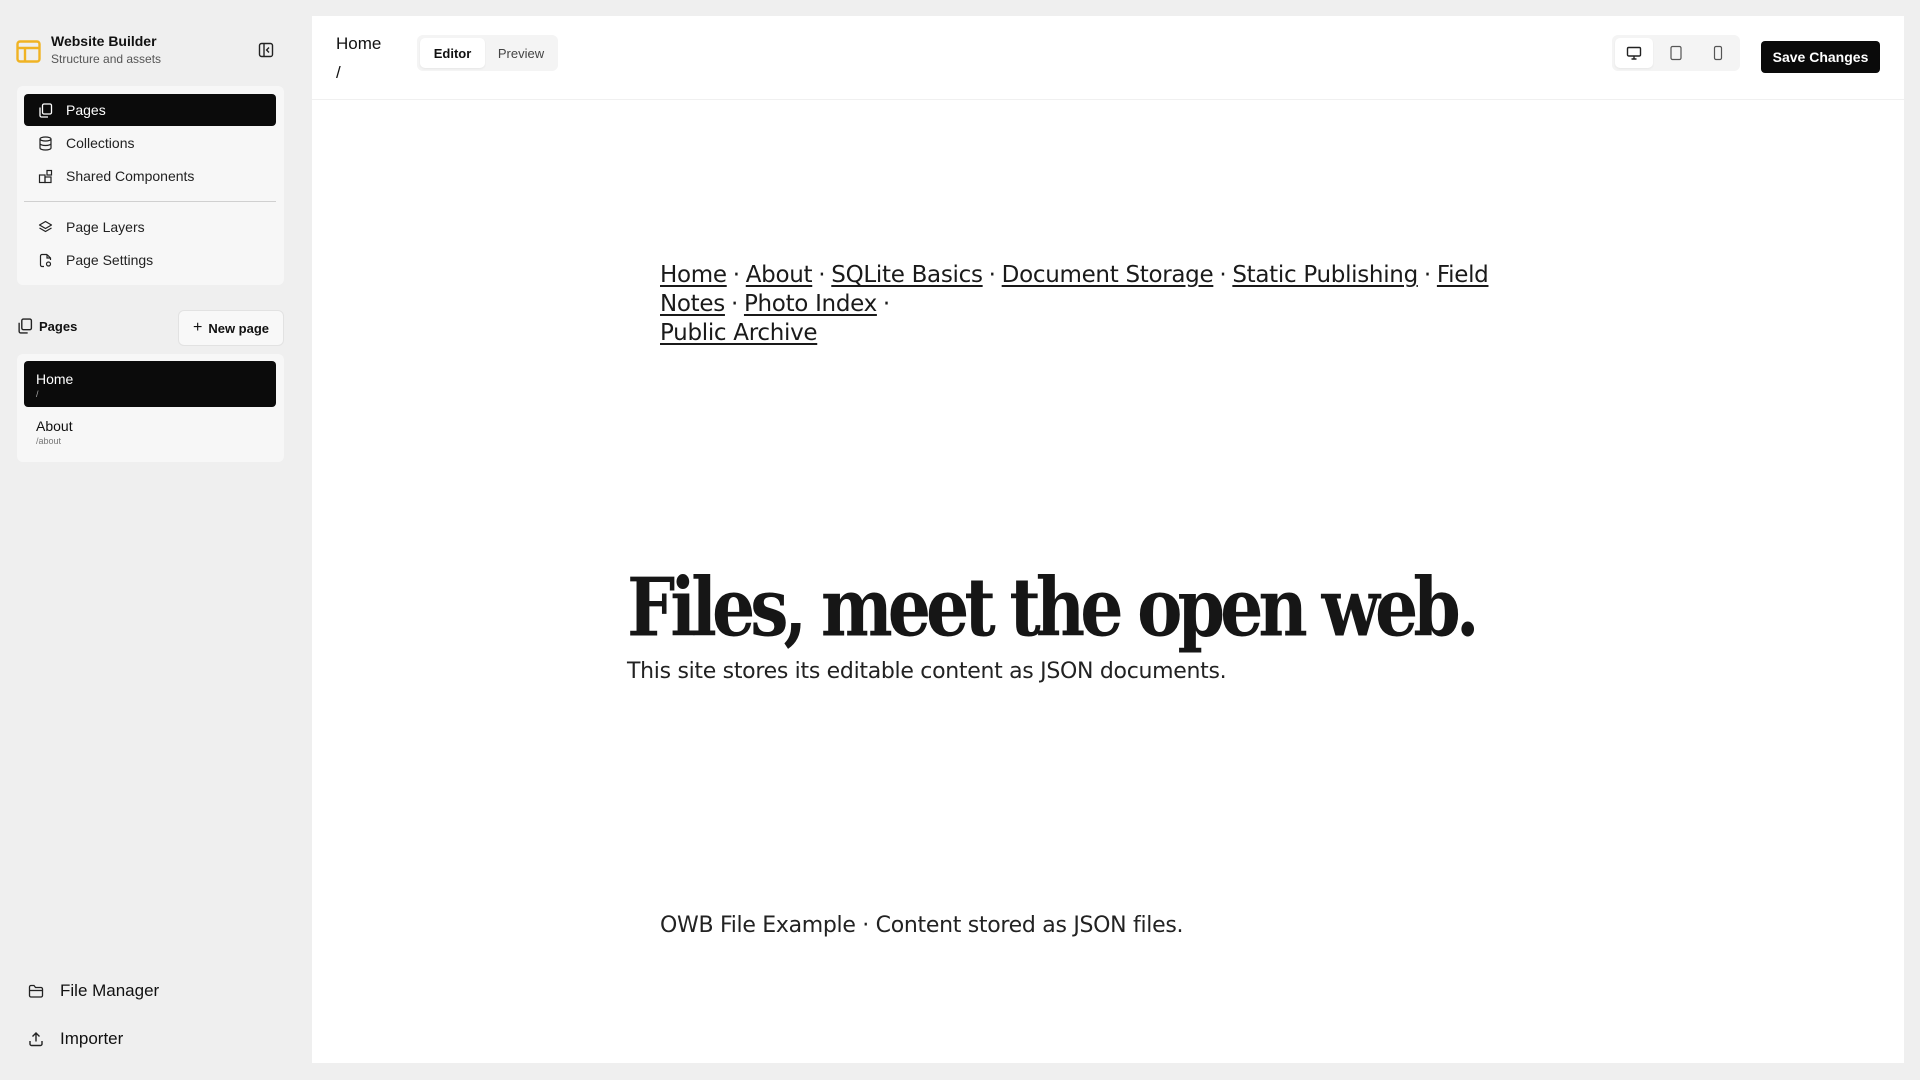 Image resolution: width=1920 pixels, height=1080 pixels. I want to click on nav-divider, so click(150, 201).